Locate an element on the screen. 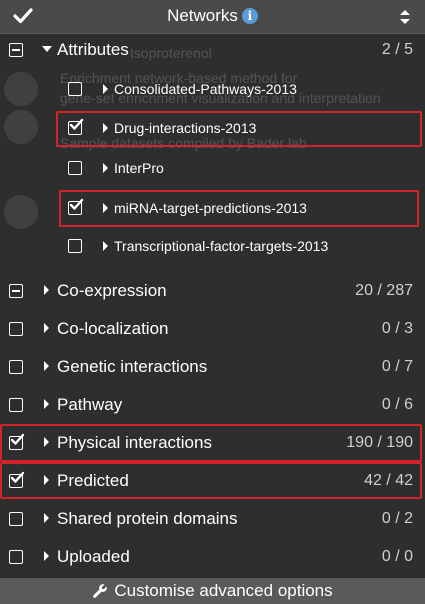  panel-header: Networks i is located at coordinates (212, 17).